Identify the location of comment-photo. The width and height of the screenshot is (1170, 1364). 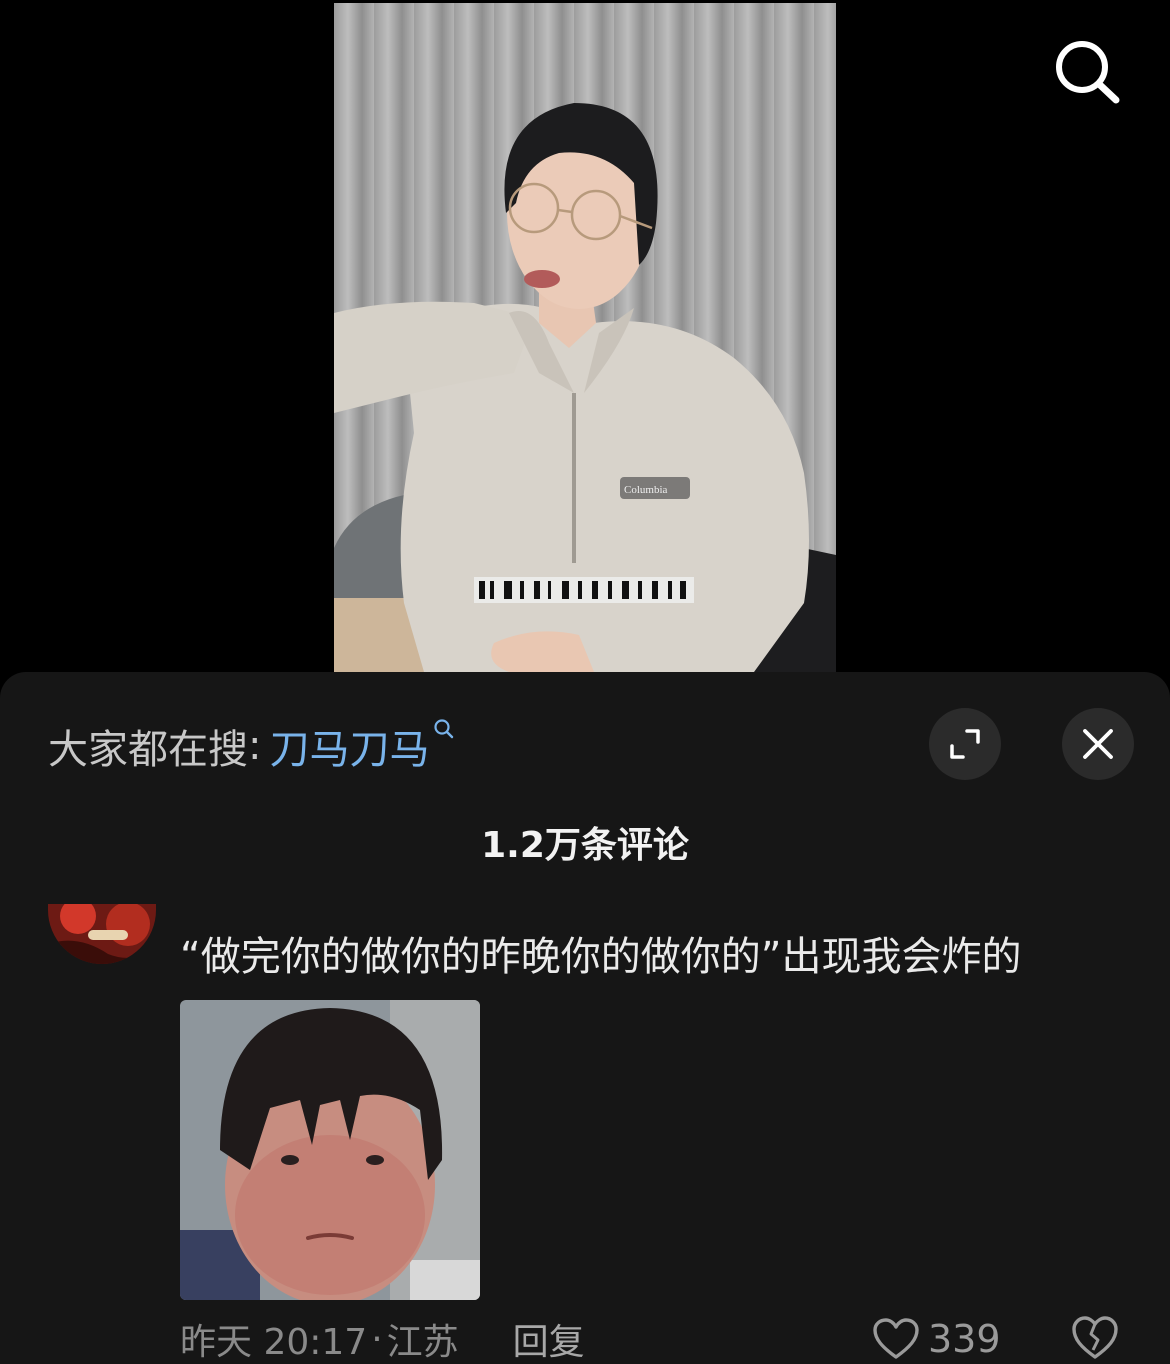
(330, 1150).